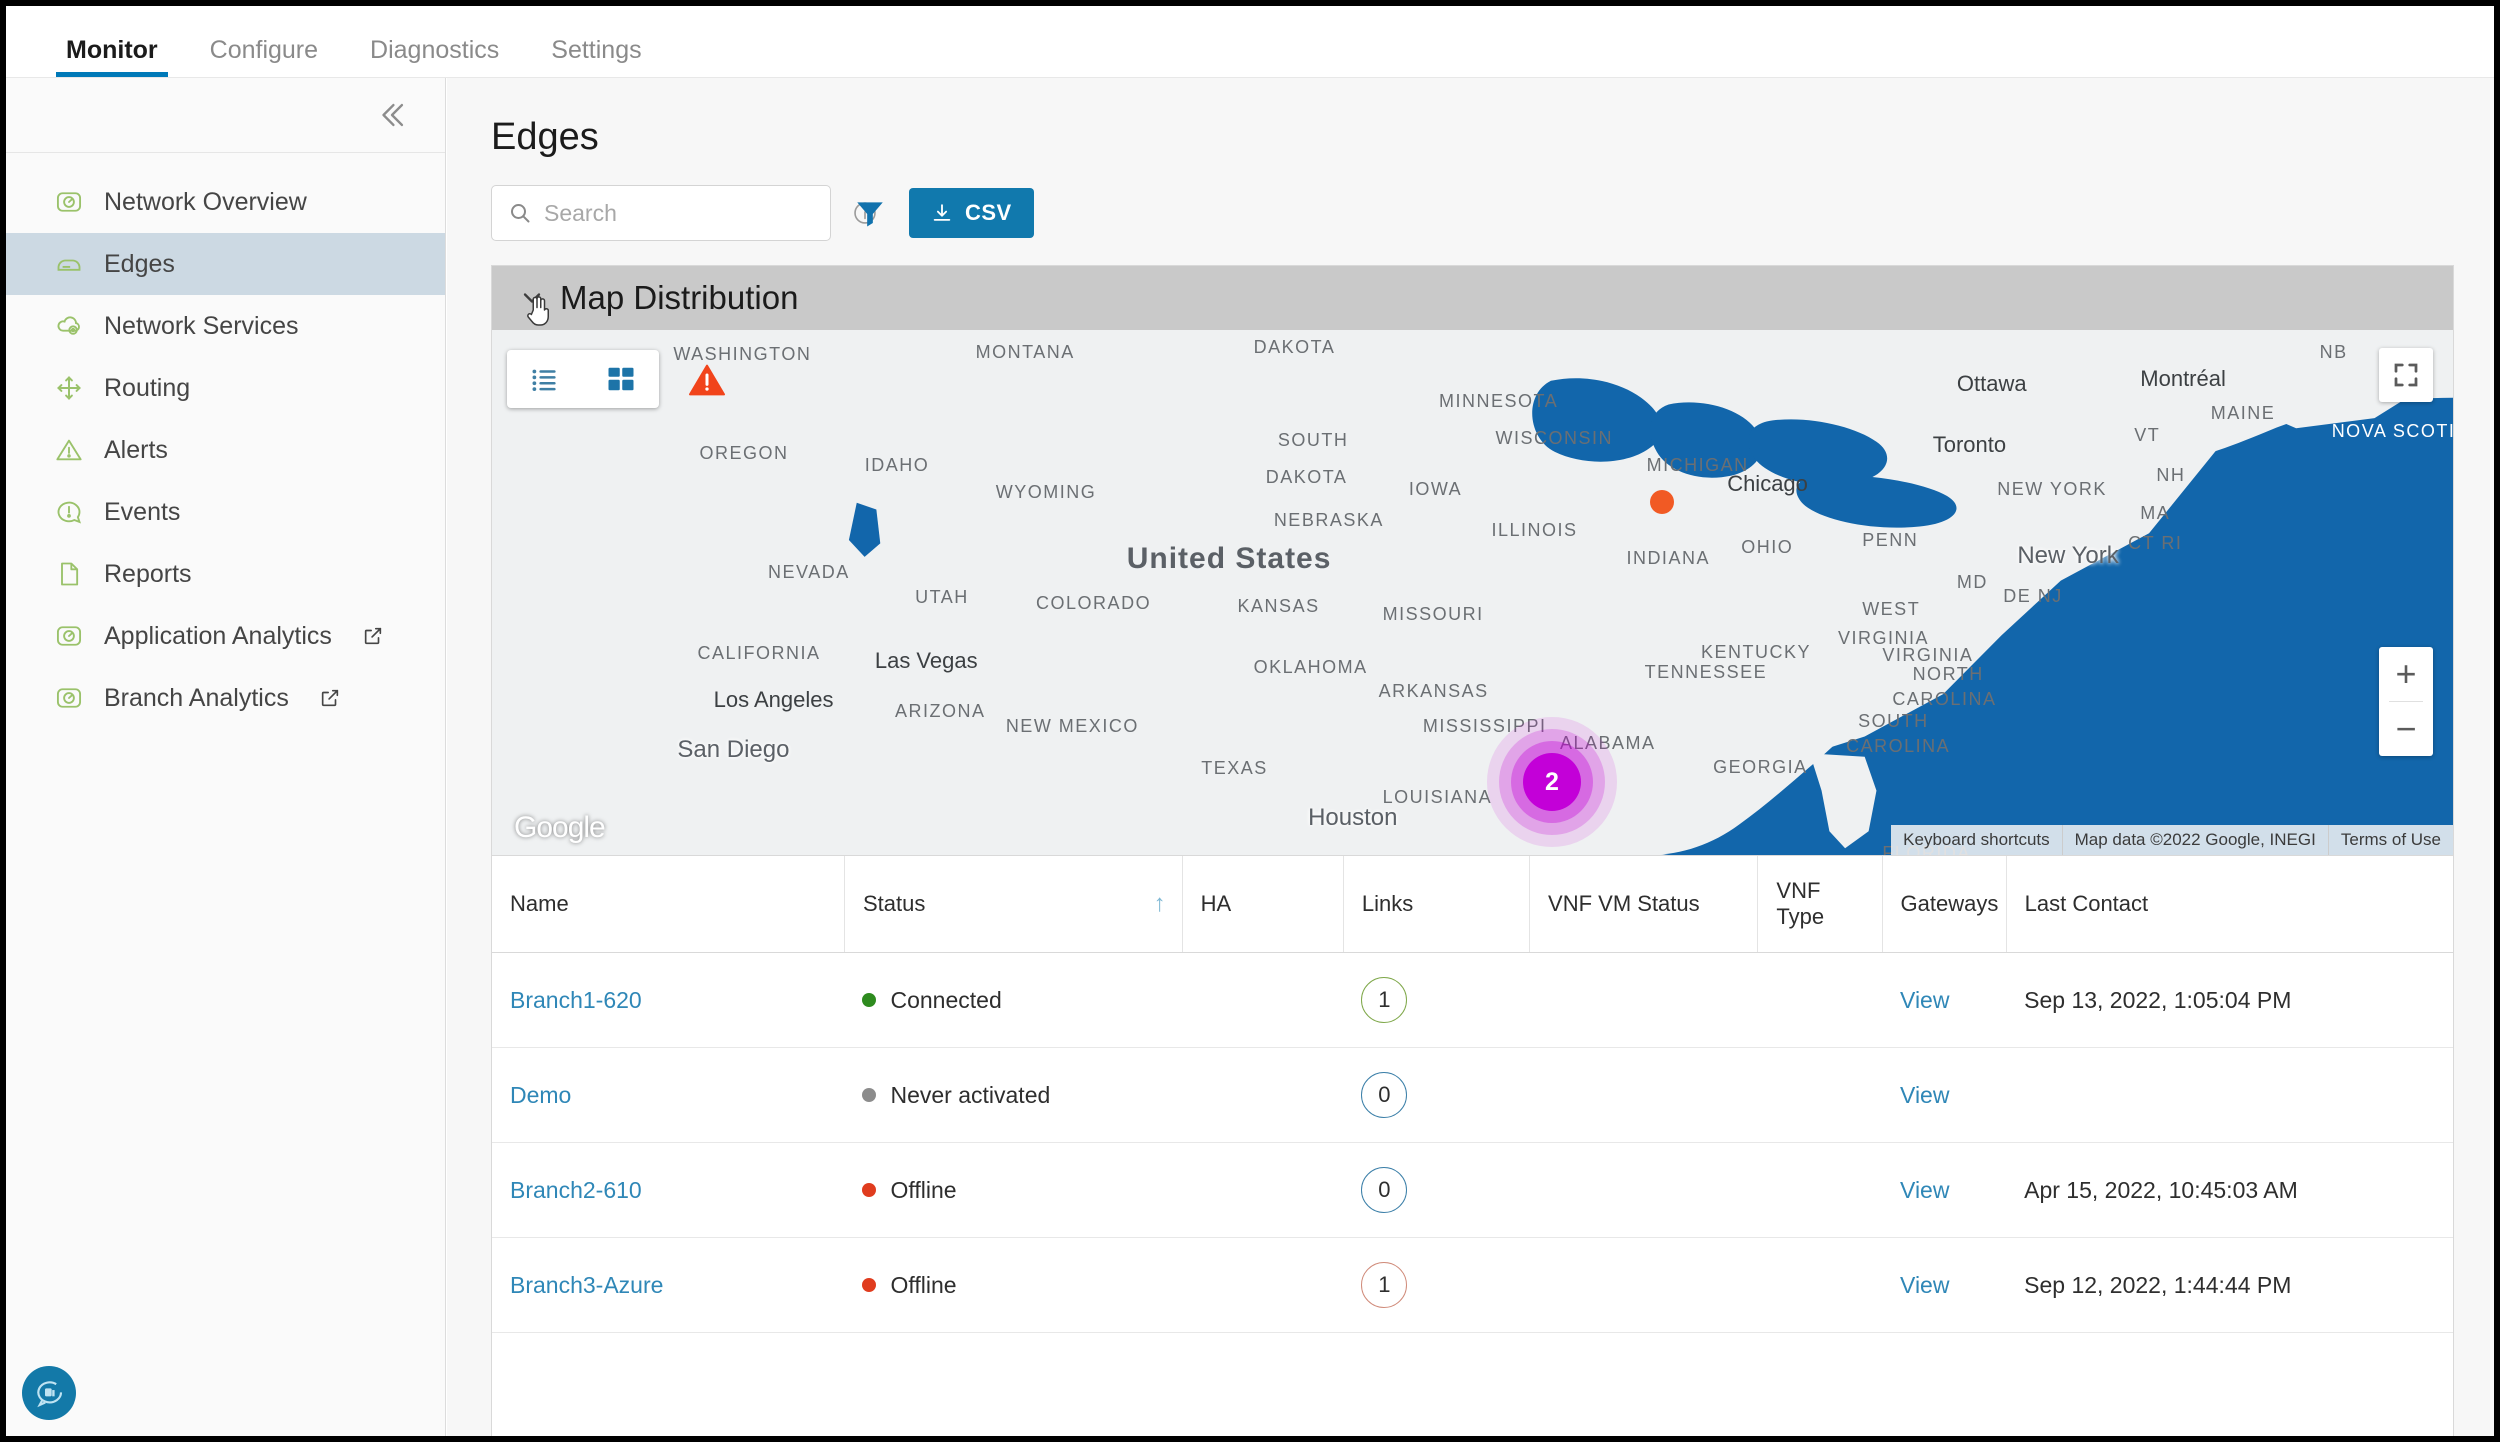  What do you see at coordinates (434, 57) in the screenshot?
I see `tab-diagnostics: Diagnostics` at bounding box center [434, 57].